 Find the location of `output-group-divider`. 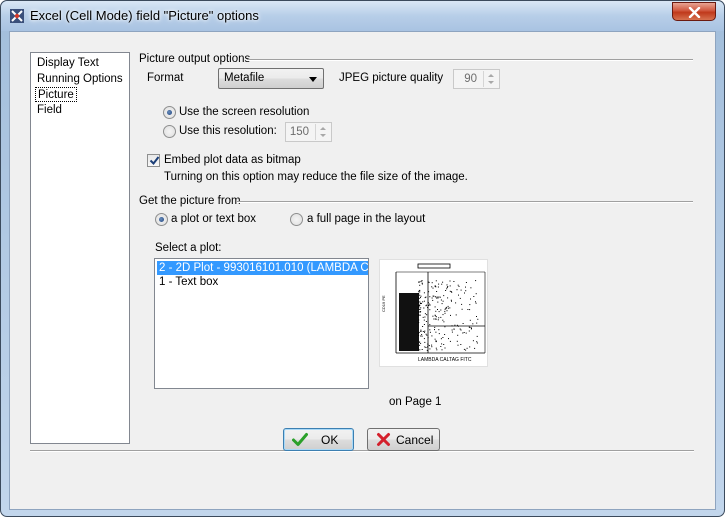

output-group-divider is located at coordinates (470, 60).